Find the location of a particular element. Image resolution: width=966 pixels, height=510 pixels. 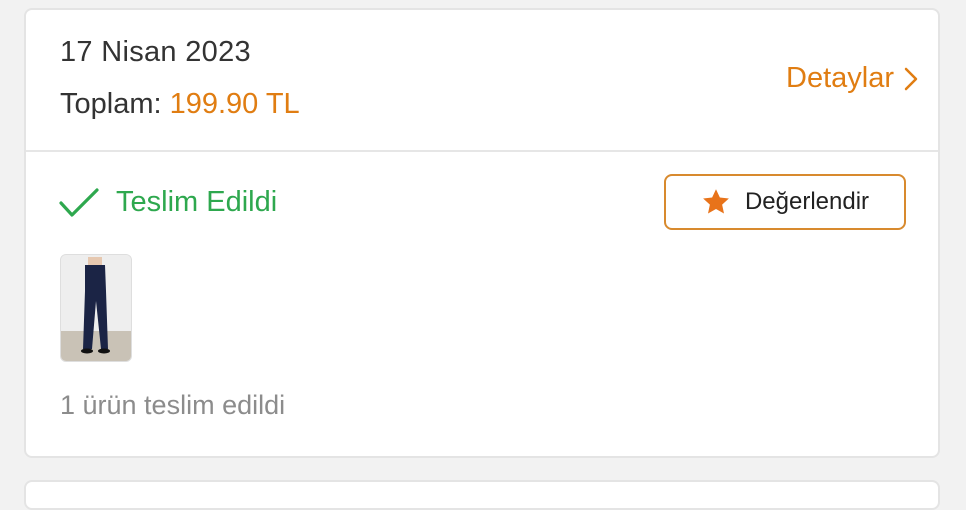

rate-button-label: Değerlendir is located at coordinates (807, 201).